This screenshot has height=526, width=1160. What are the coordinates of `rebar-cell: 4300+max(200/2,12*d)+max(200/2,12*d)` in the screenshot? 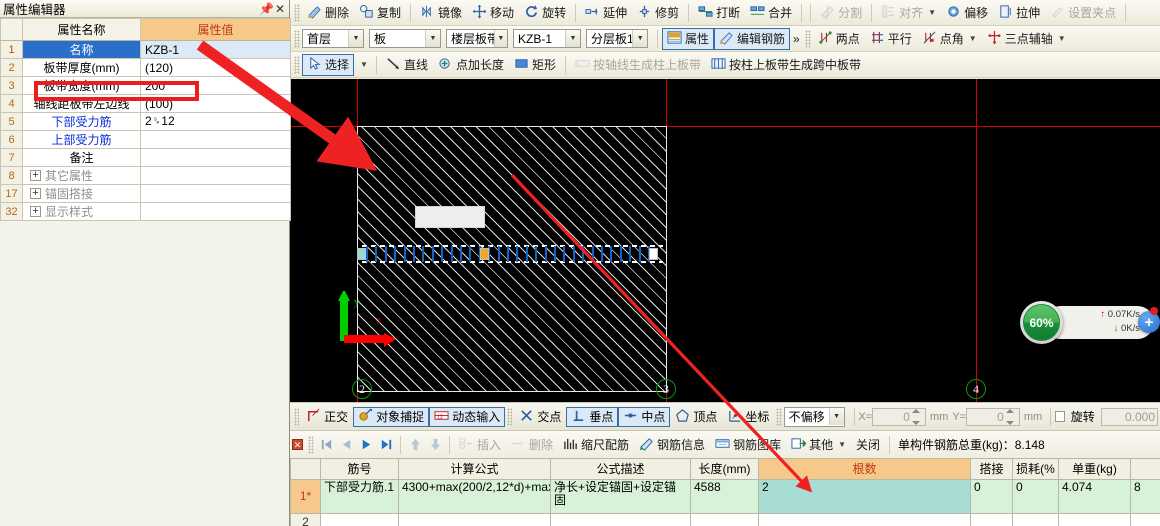 It's located at (474, 496).